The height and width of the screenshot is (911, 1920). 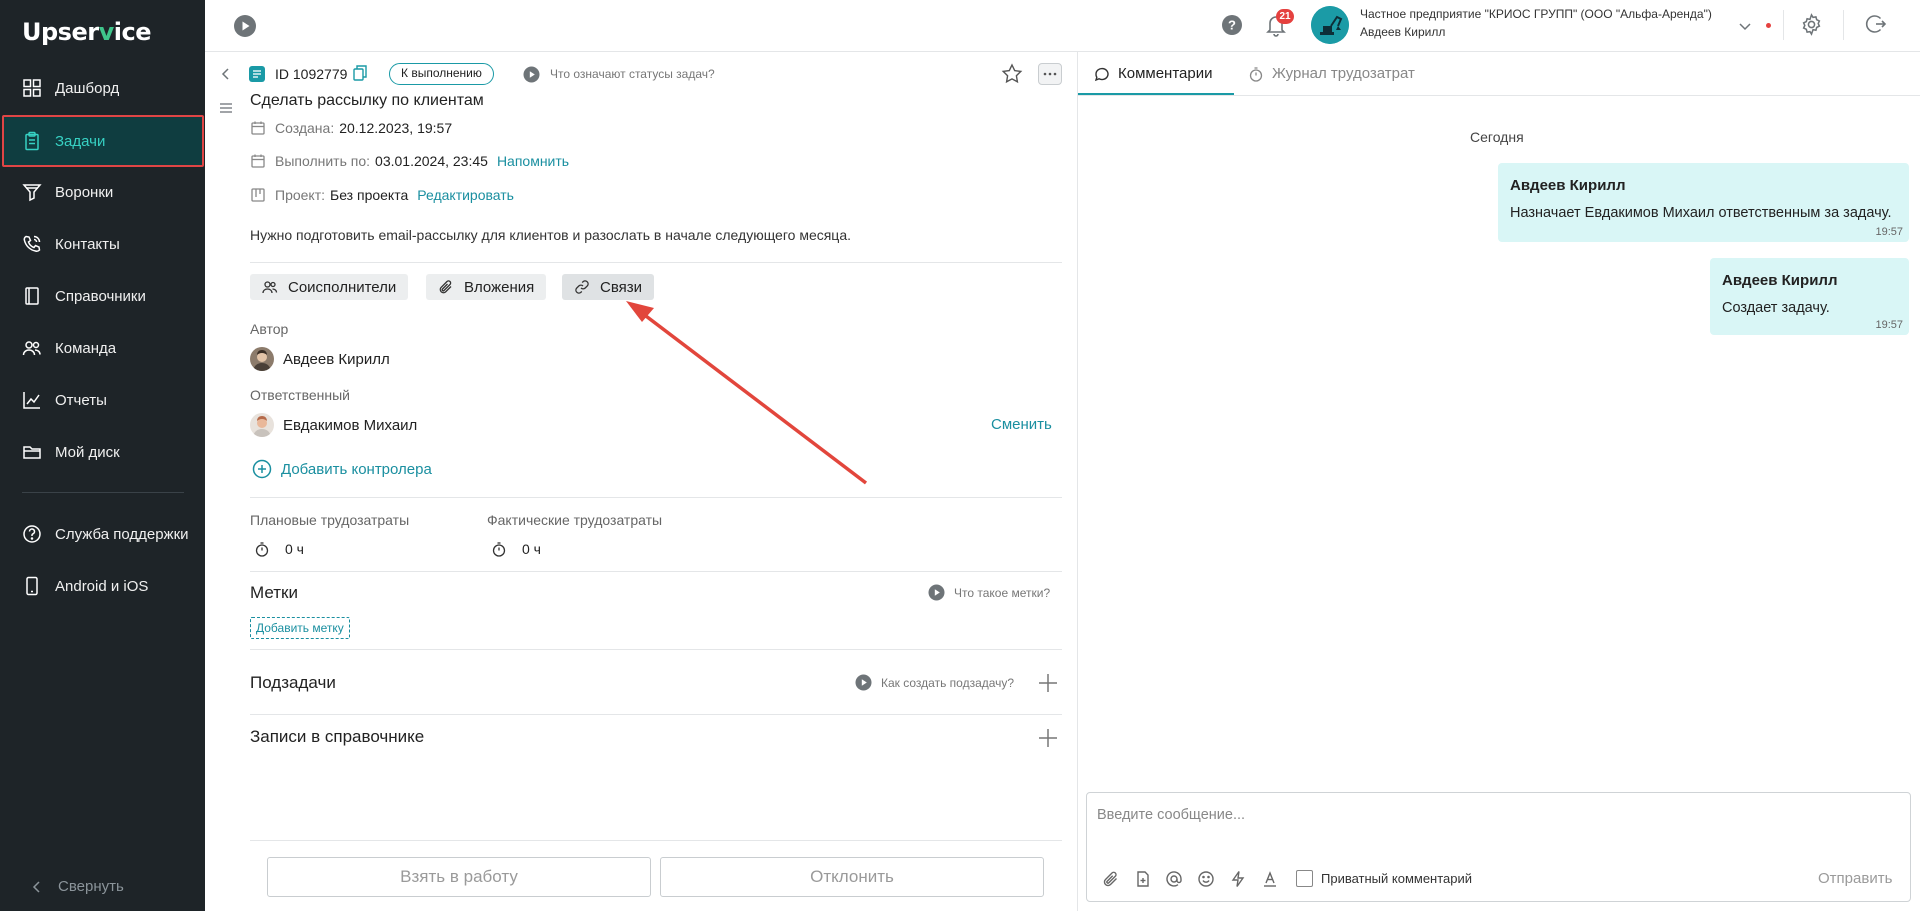 I want to click on logo-text-accent: v, so click(x=106, y=32).